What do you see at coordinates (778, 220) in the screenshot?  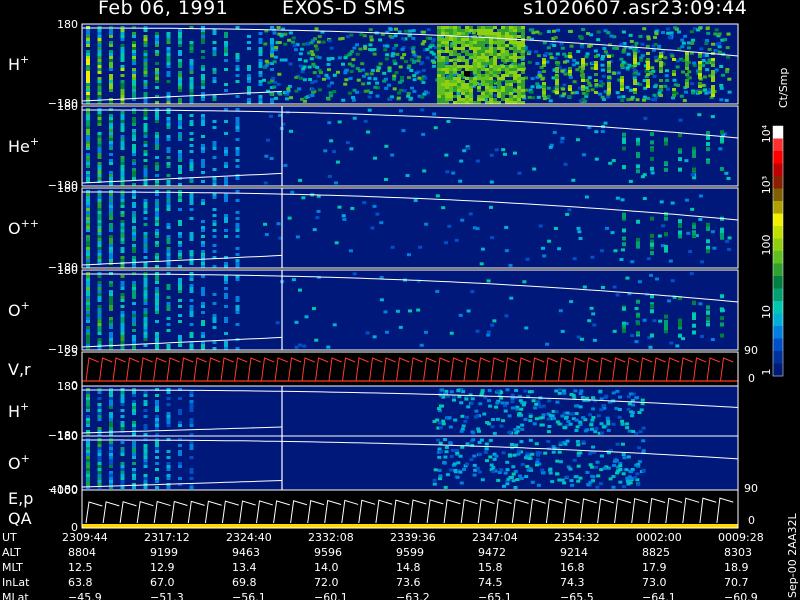 I see `colorbar-segment` at bounding box center [778, 220].